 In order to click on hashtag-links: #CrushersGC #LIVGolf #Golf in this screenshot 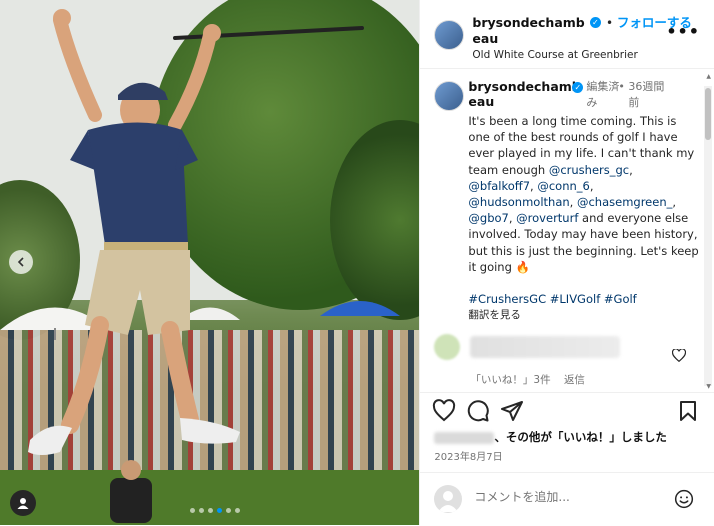, I will do `click(584, 299)`.